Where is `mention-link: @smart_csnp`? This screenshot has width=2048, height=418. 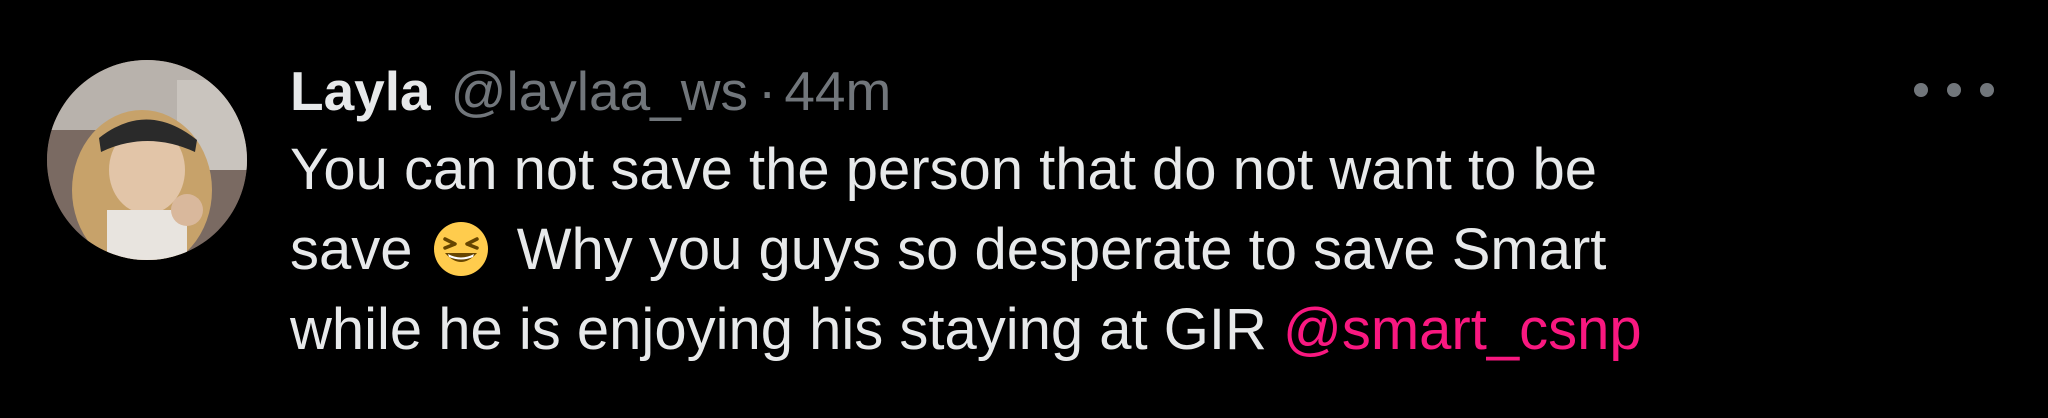 mention-link: @smart_csnp is located at coordinates (1462, 329).